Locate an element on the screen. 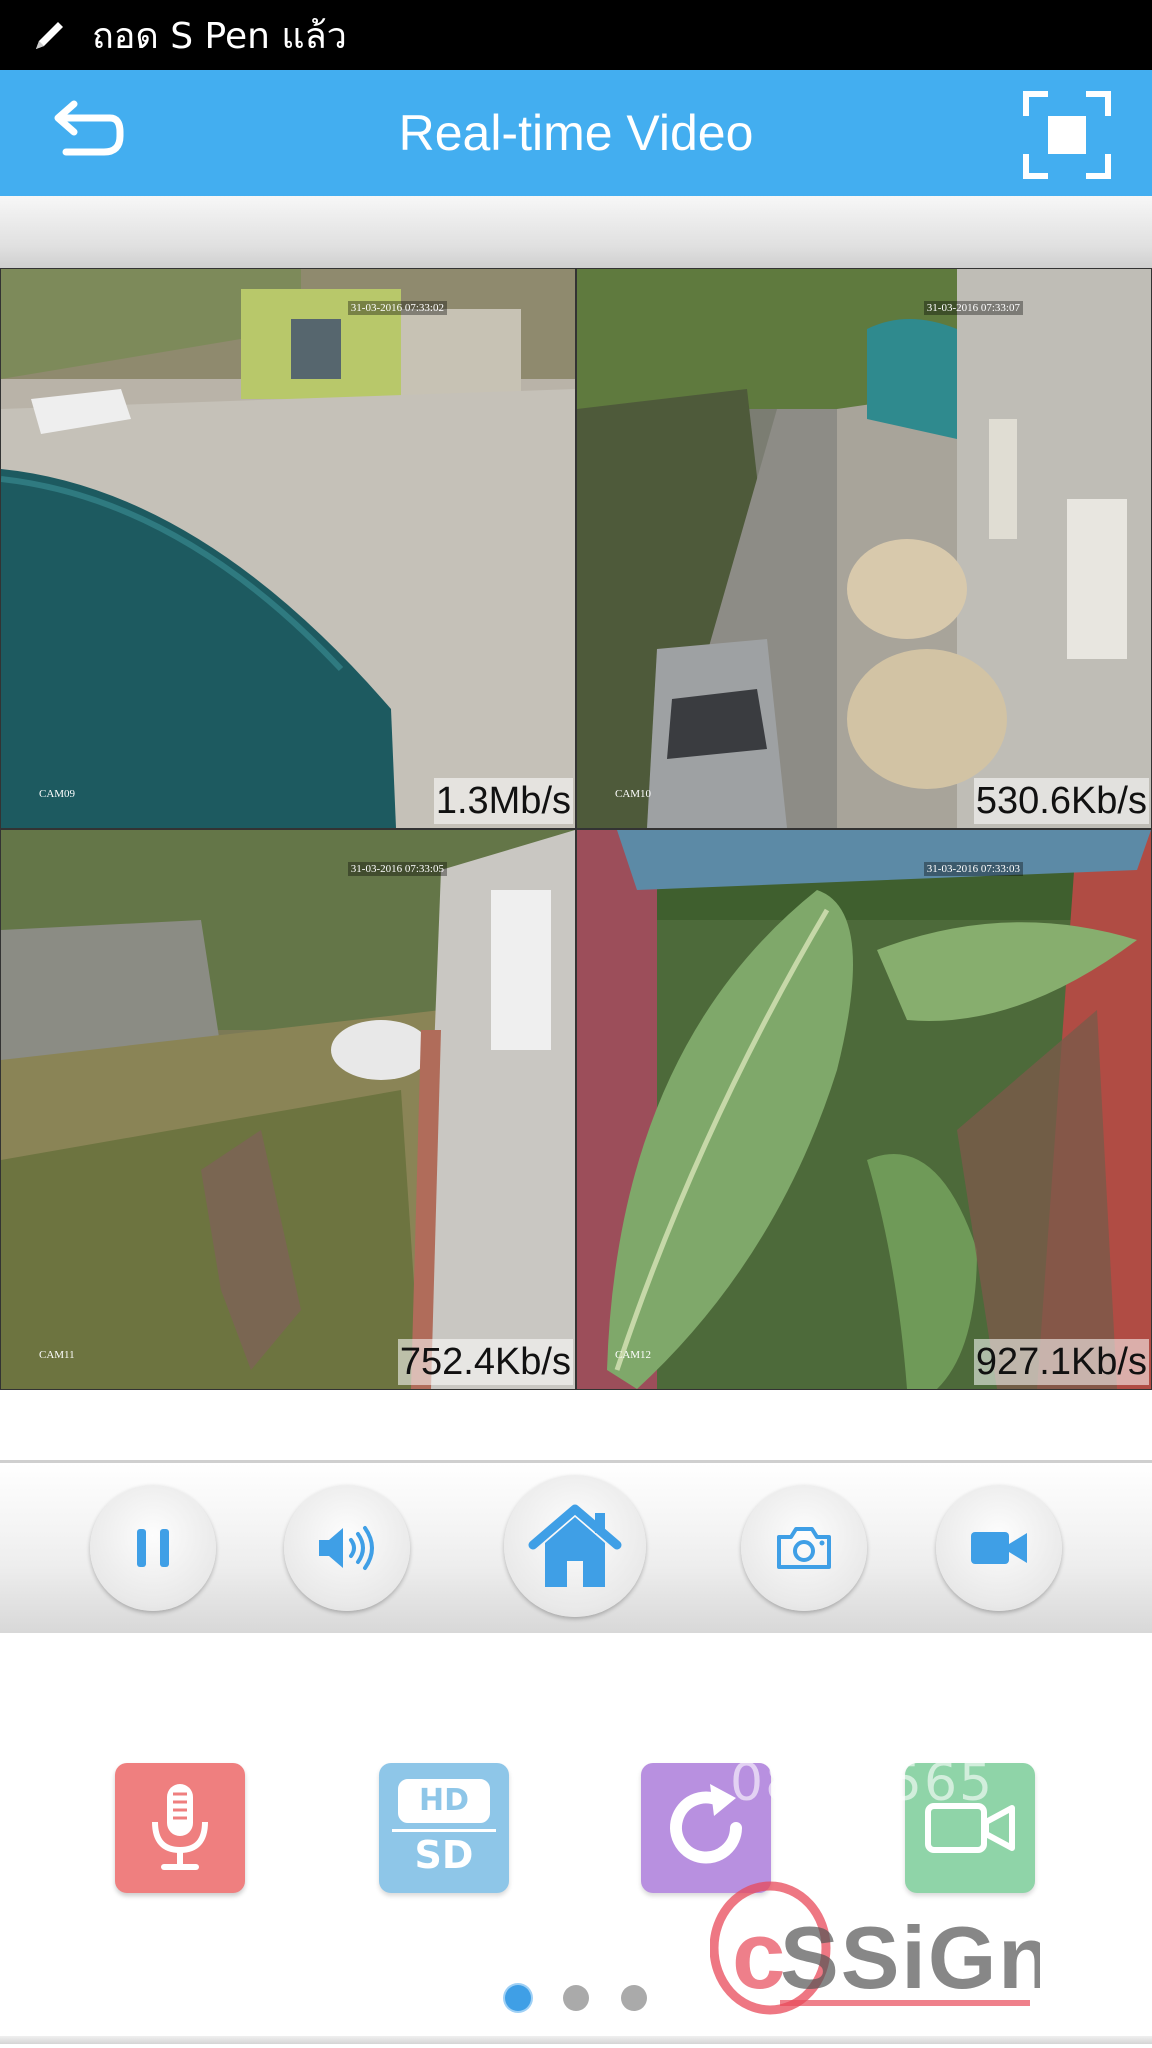 The height and width of the screenshot is (2048, 1152). playback-control-bar is located at coordinates (576, 1548).